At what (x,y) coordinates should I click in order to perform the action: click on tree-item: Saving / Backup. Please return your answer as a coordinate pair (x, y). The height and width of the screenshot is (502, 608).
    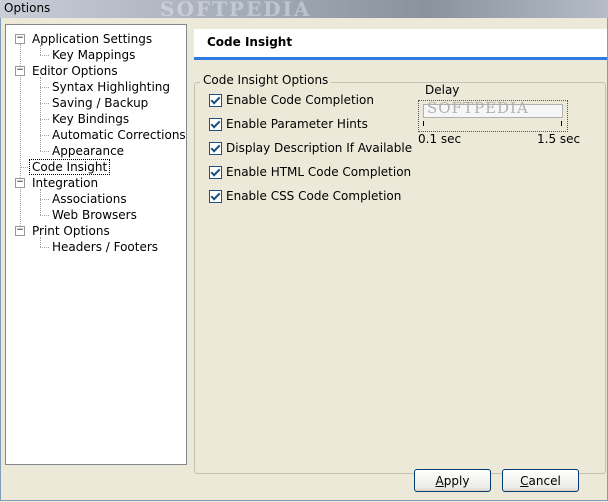
    Looking at the image, I should click on (100, 103).